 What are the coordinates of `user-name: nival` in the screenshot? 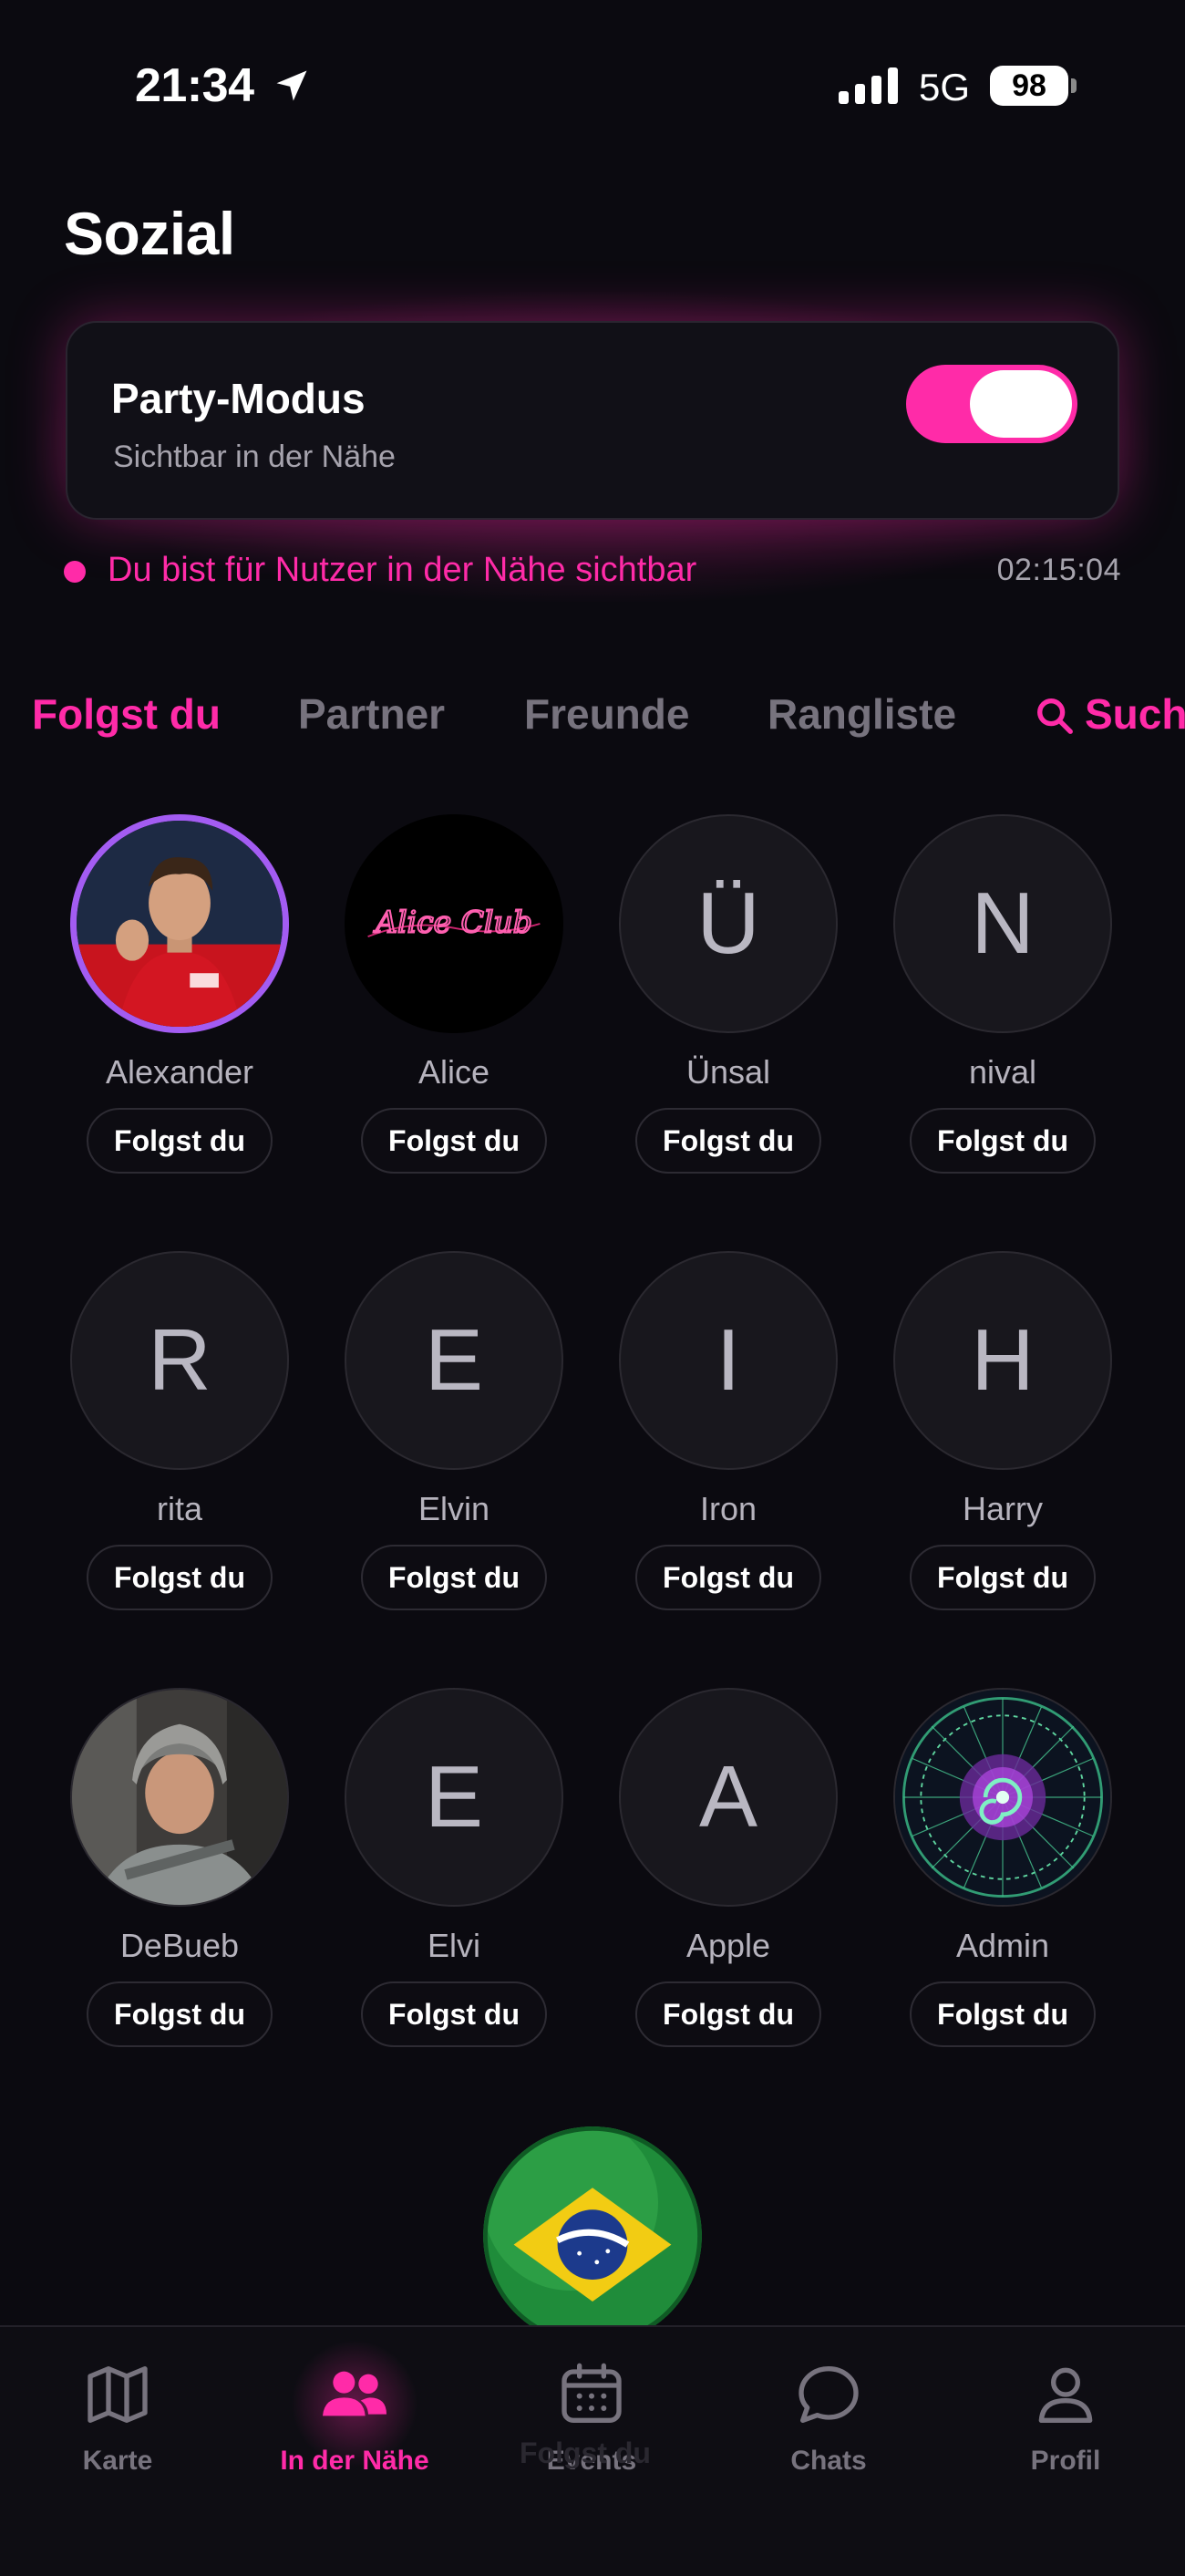 It's located at (1002, 1072).